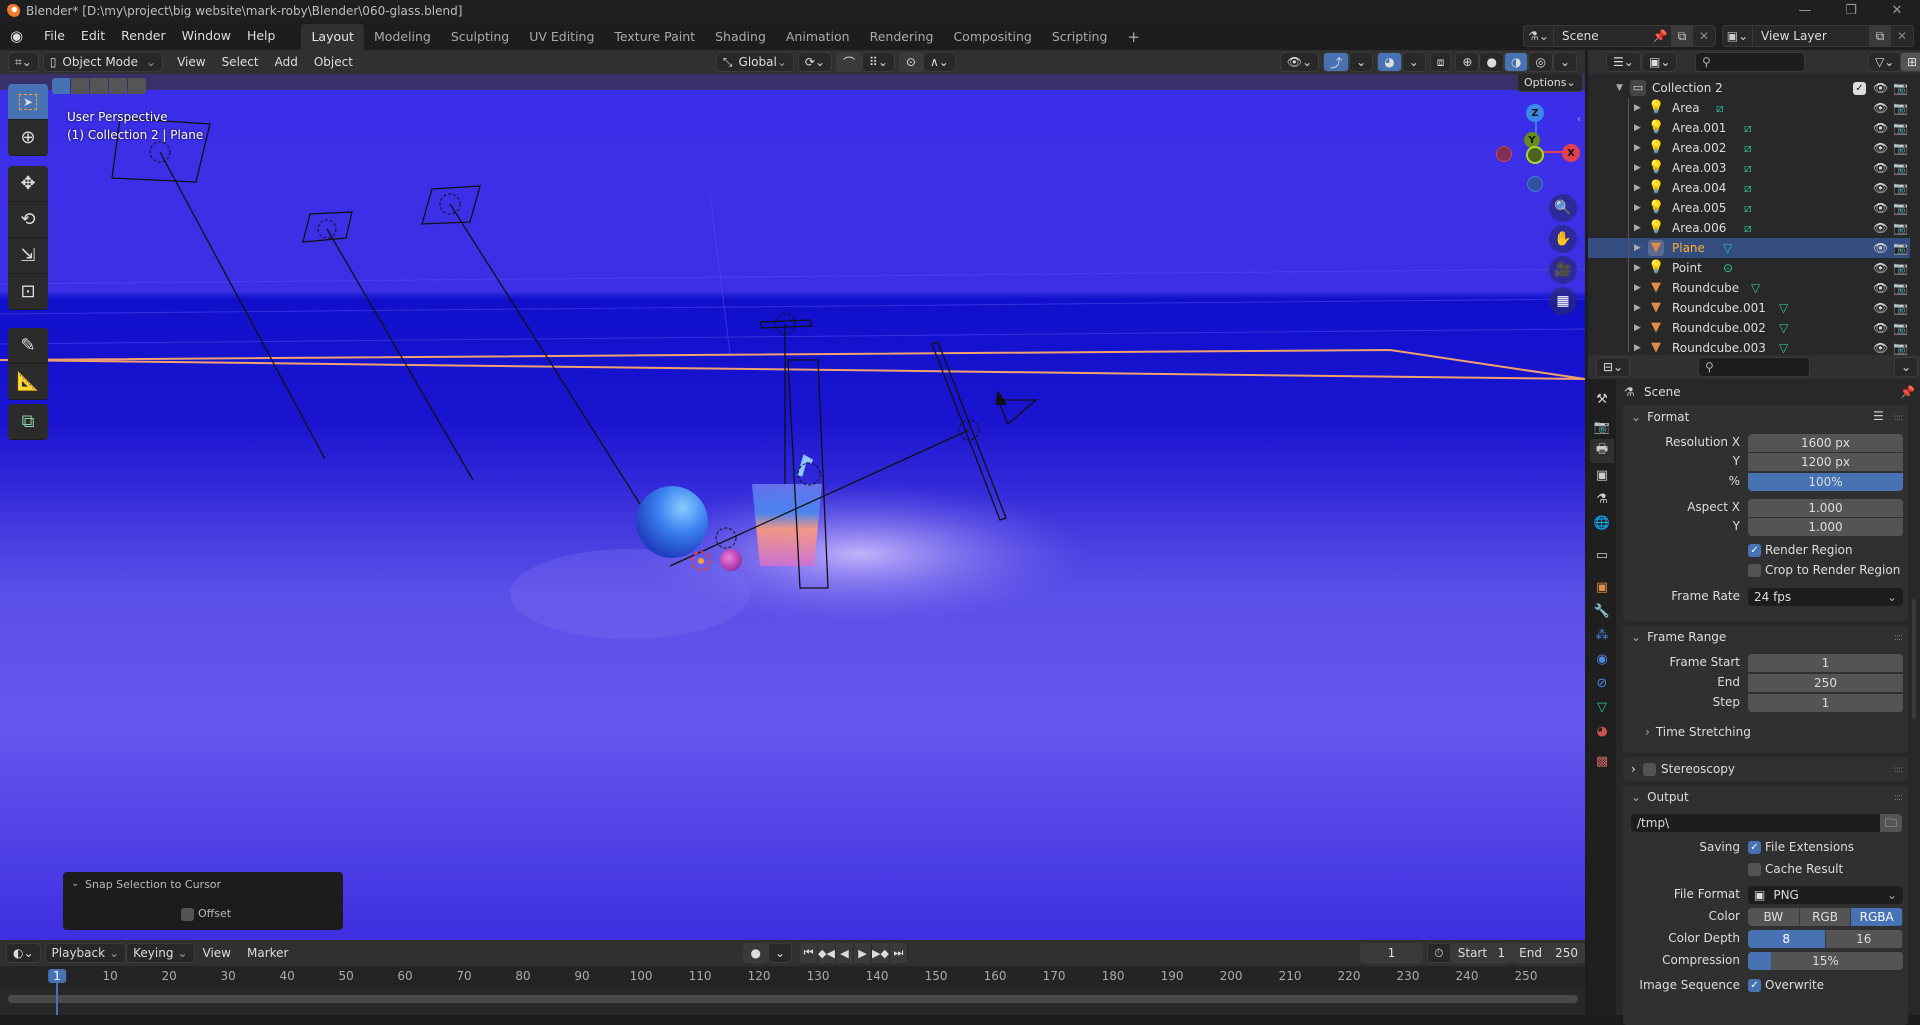  Describe the element at coordinates (23, 62) in the screenshot. I see `editor-type-button: ⌗⌄` at that location.